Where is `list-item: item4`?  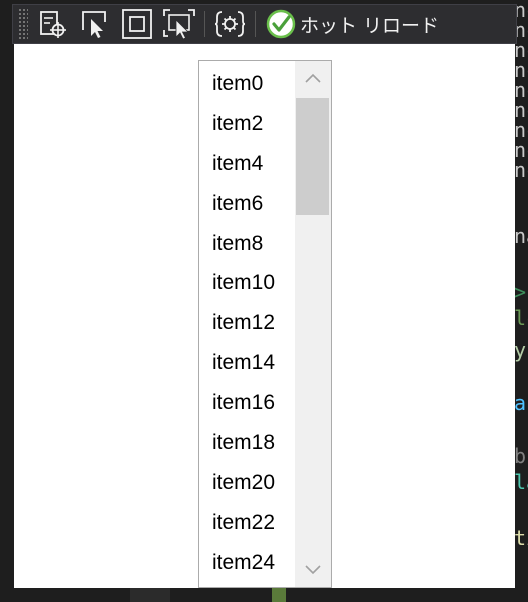 list-item: item4 is located at coordinates (247, 164).